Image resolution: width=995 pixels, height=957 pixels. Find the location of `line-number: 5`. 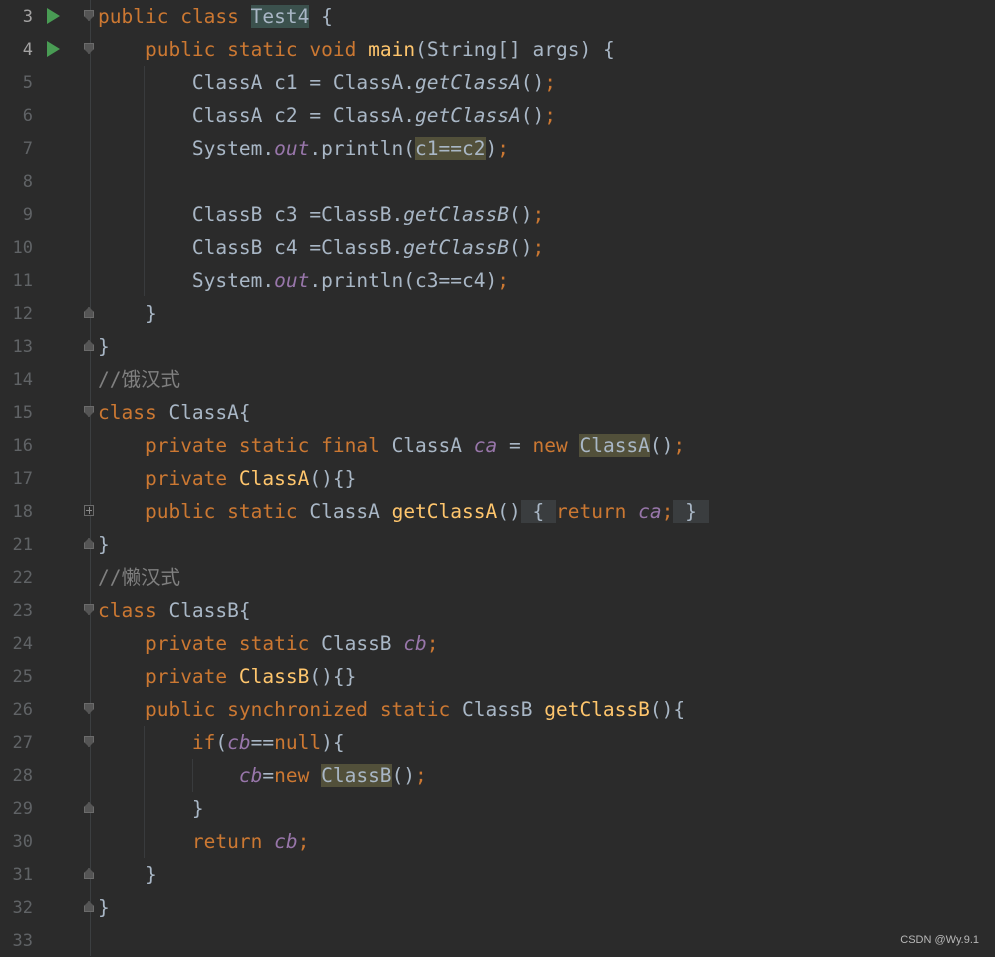

line-number: 5 is located at coordinates (27, 83).